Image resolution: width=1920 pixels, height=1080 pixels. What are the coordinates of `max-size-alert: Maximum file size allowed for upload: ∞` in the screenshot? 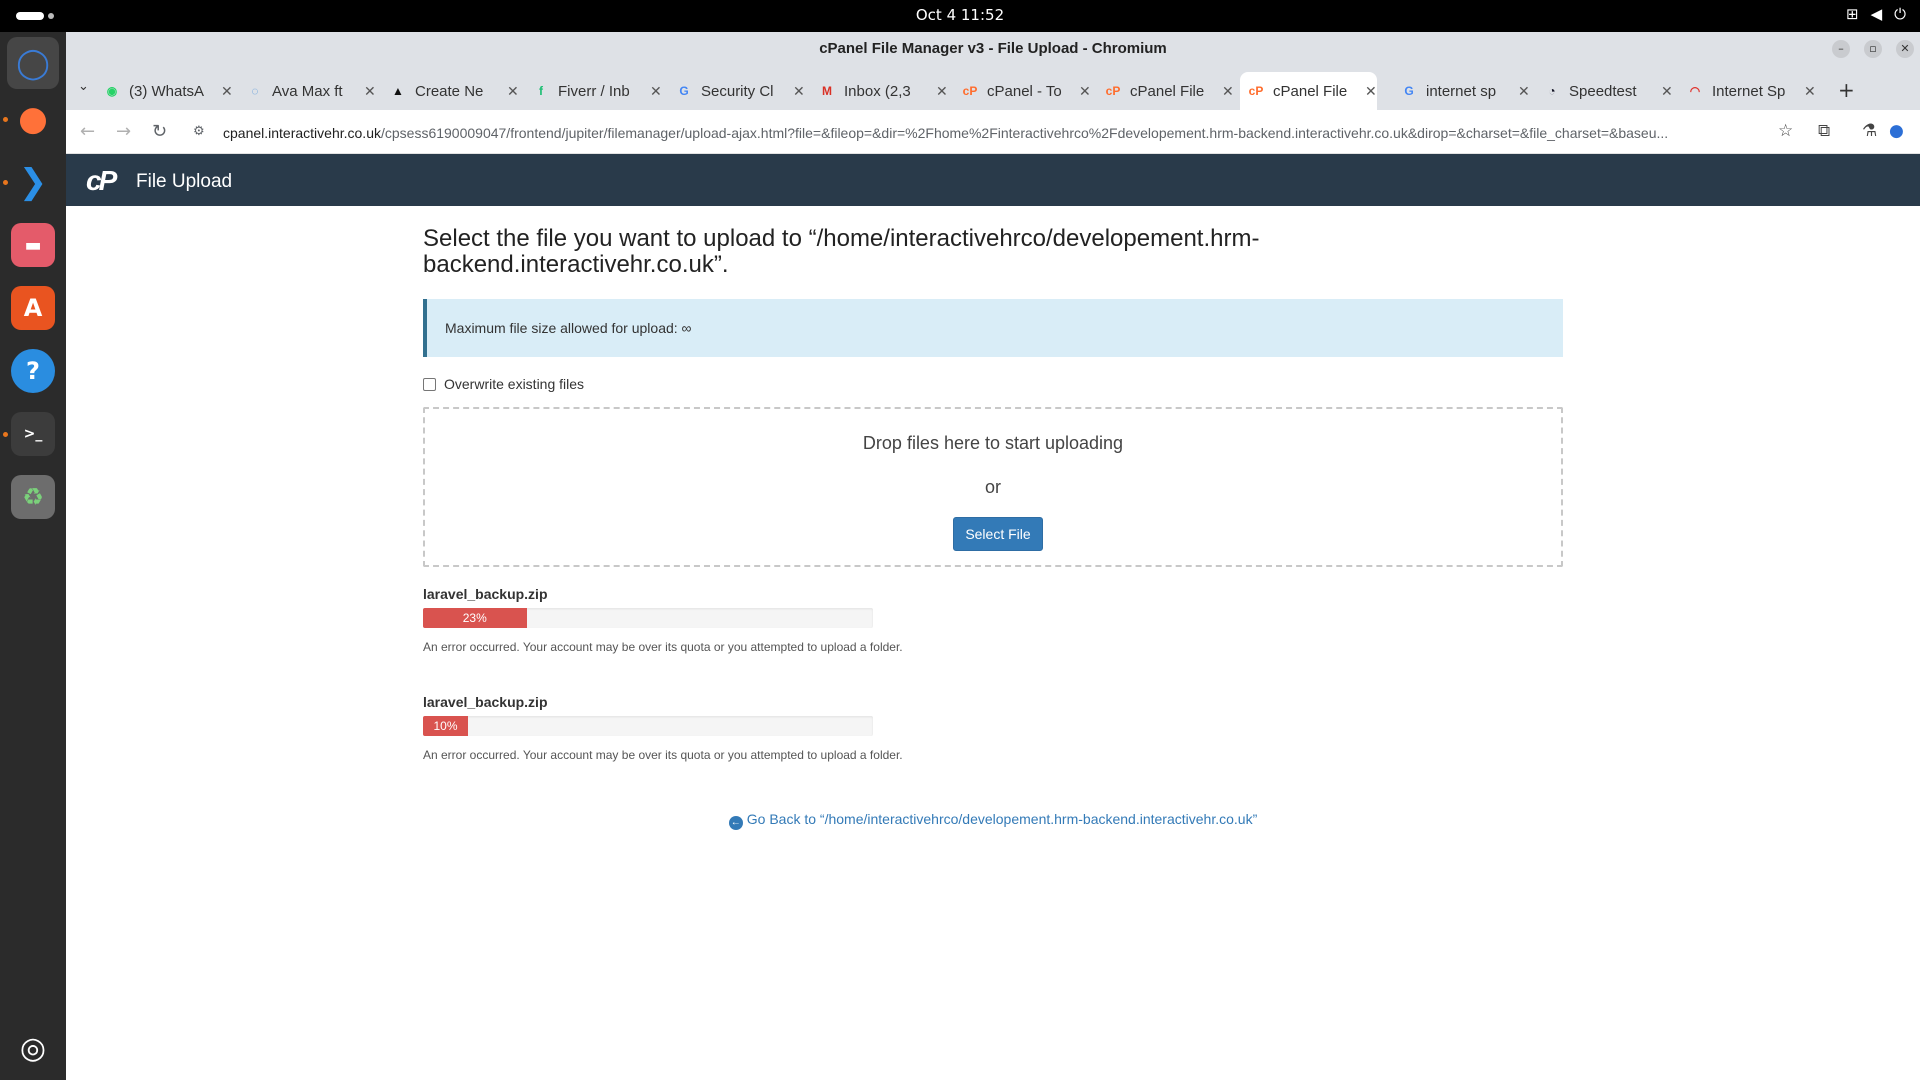 It's located at (993, 328).